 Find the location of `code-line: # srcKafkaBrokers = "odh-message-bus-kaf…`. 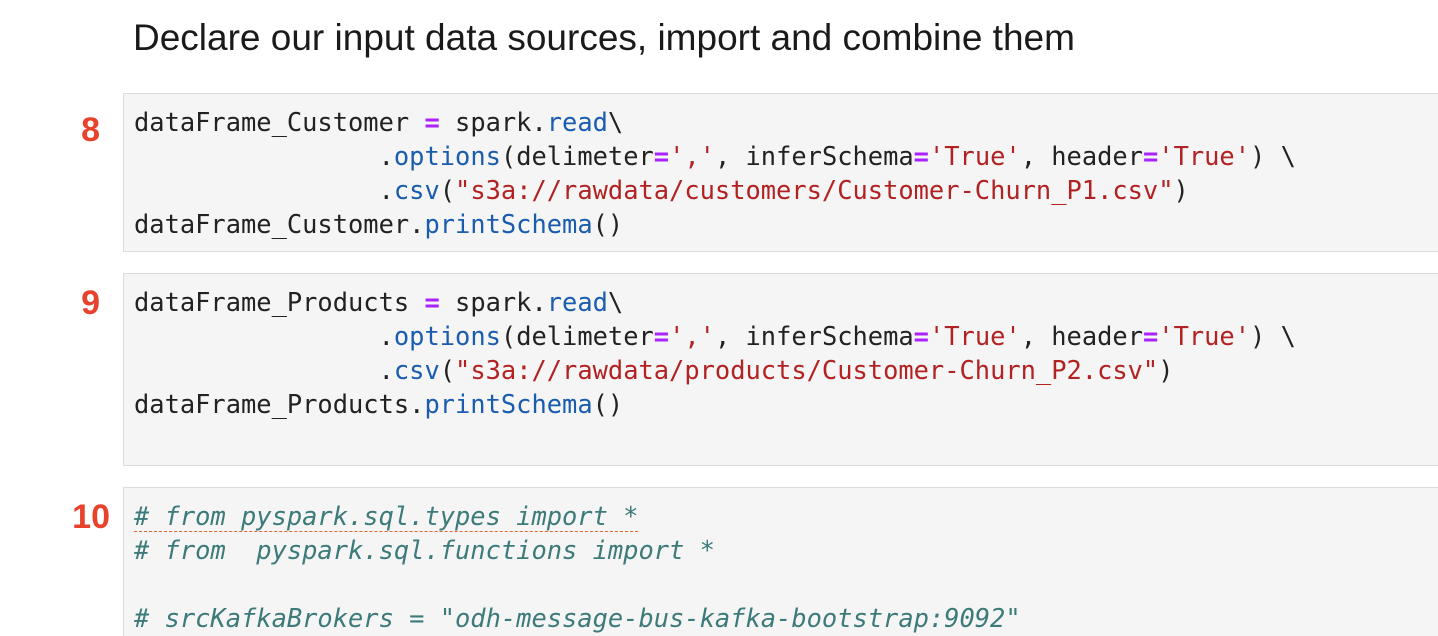

code-line: # srcKafkaBrokers = "odh-message-bus-kaf… is located at coordinates (577, 618).